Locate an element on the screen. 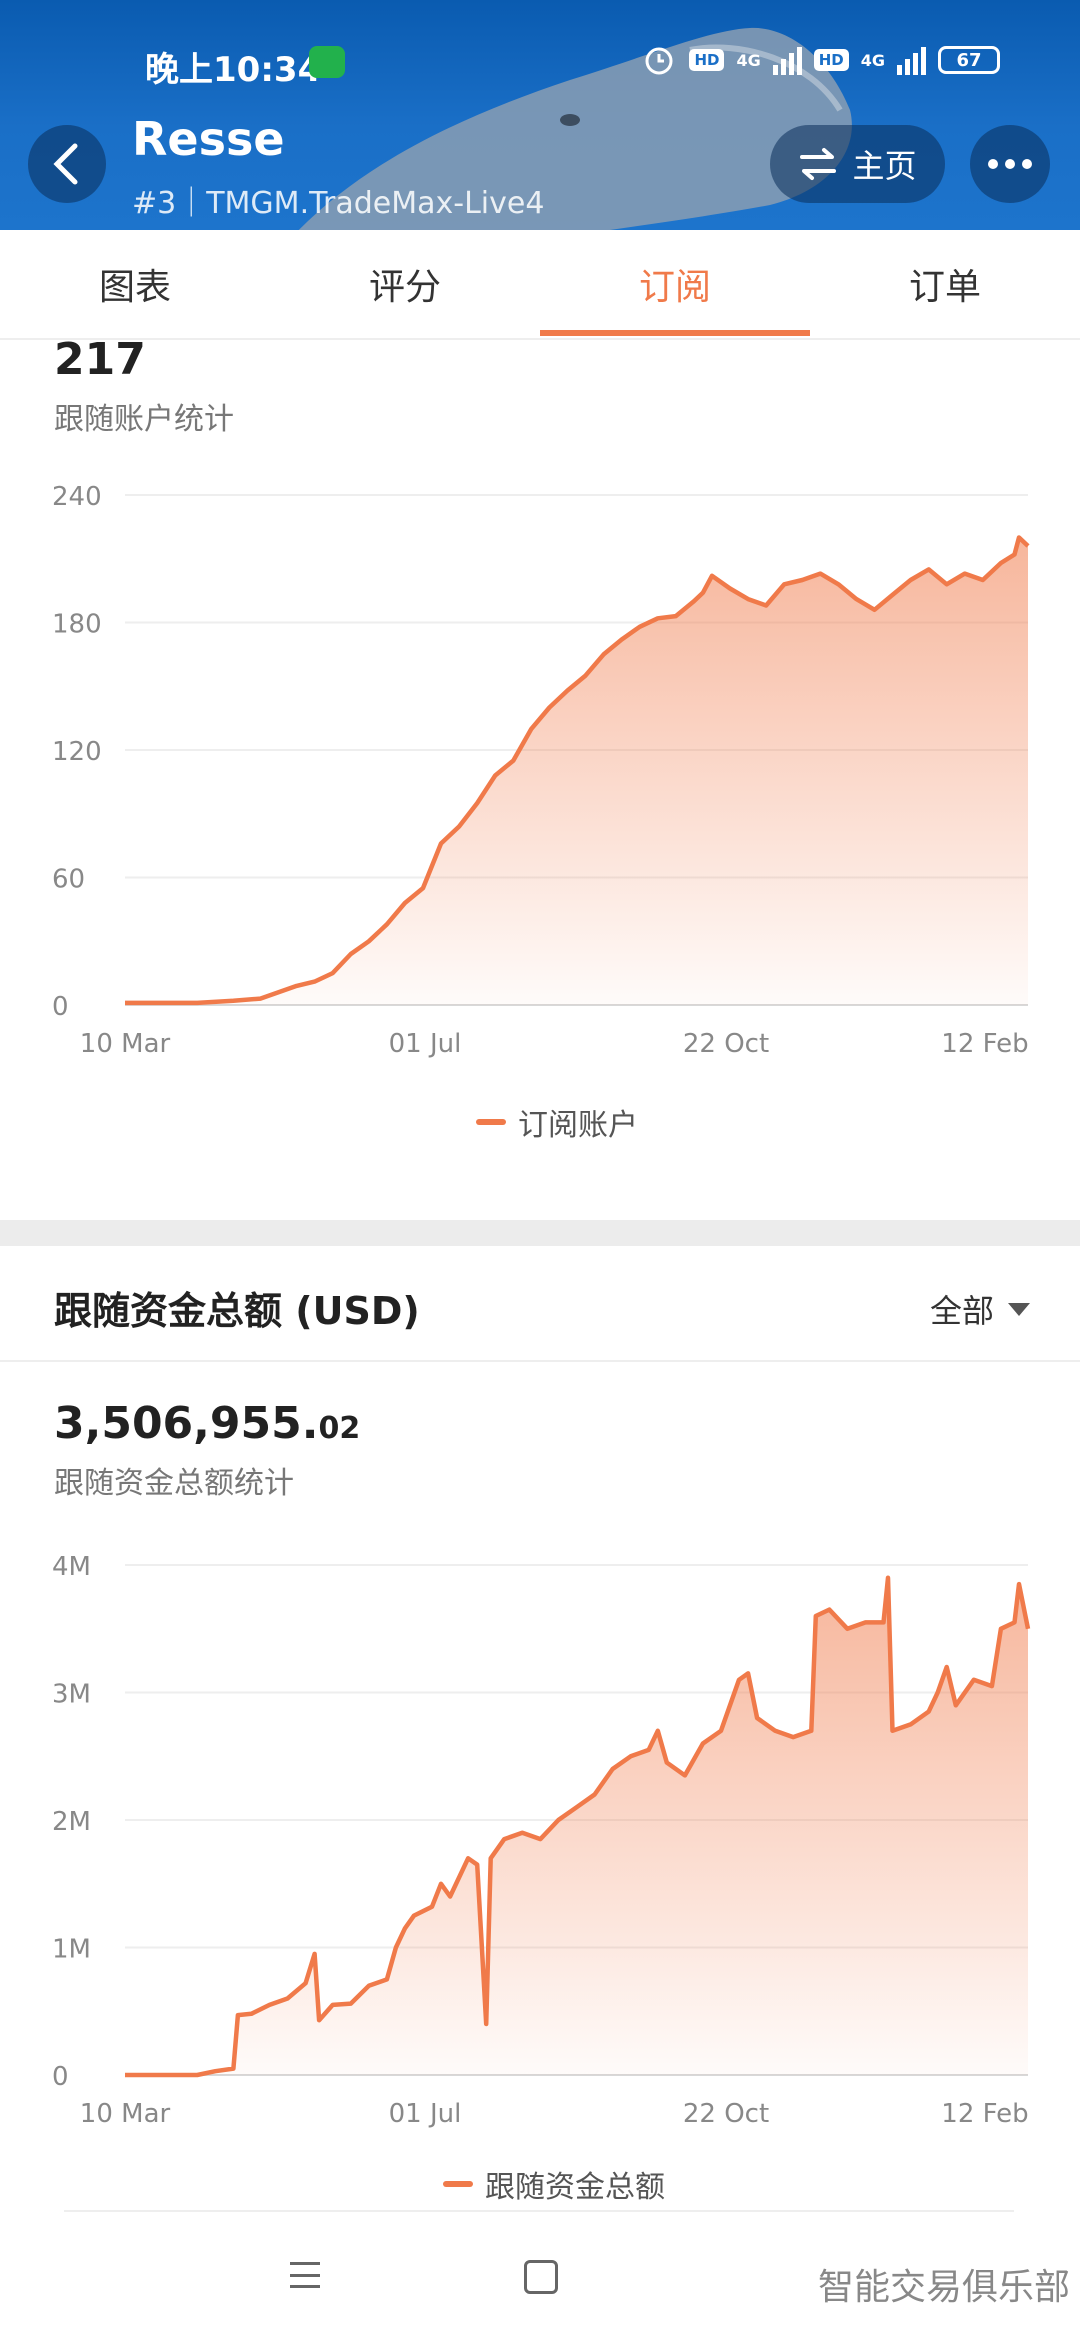  hd-badge-2: HD is located at coordinates (831, 60).